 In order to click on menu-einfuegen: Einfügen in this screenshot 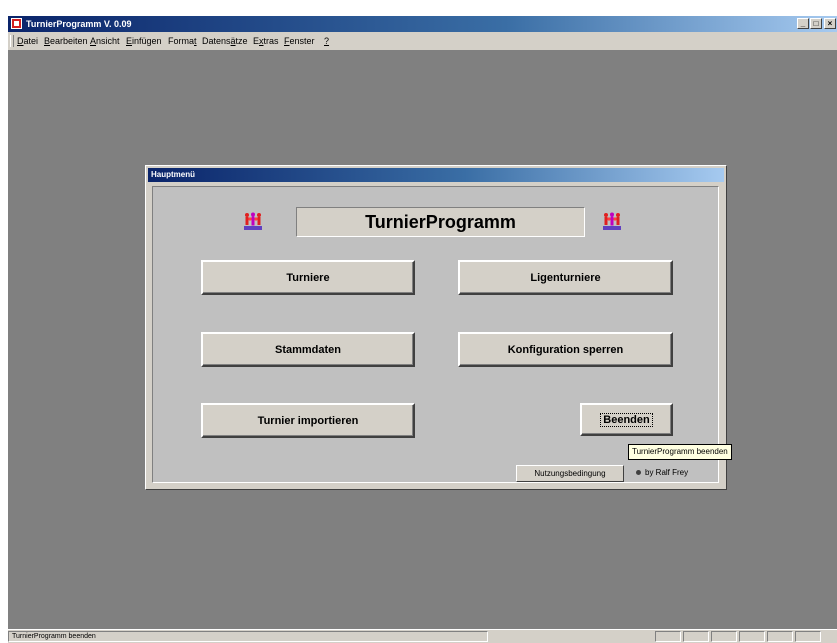, I will do `click(144, 41)`.